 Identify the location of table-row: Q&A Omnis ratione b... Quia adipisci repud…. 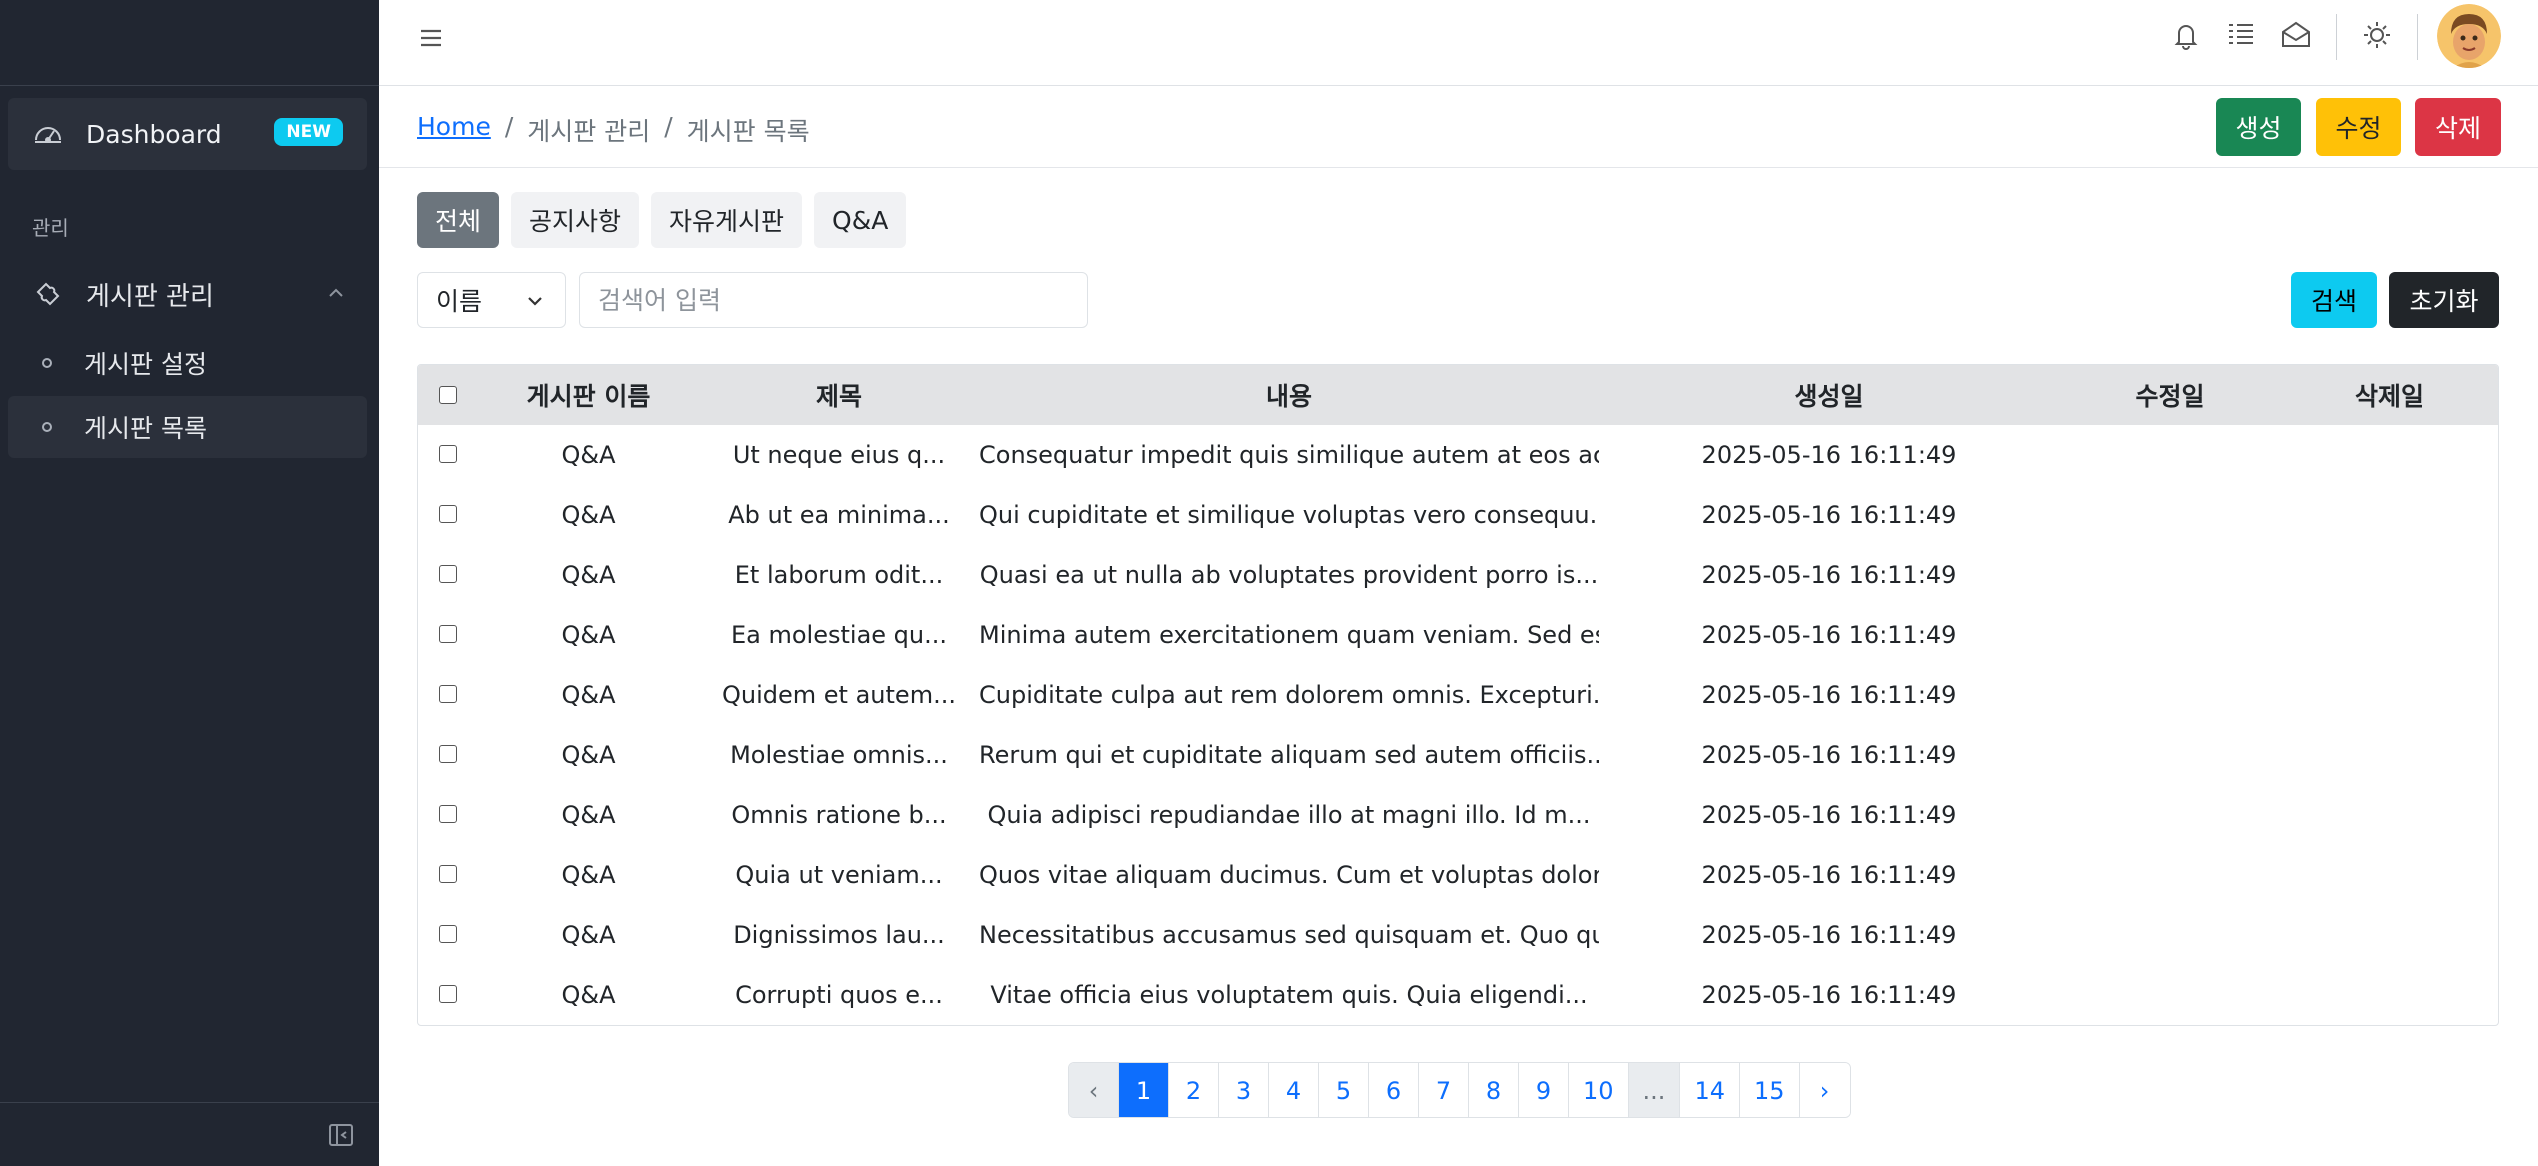
(1458, 815).